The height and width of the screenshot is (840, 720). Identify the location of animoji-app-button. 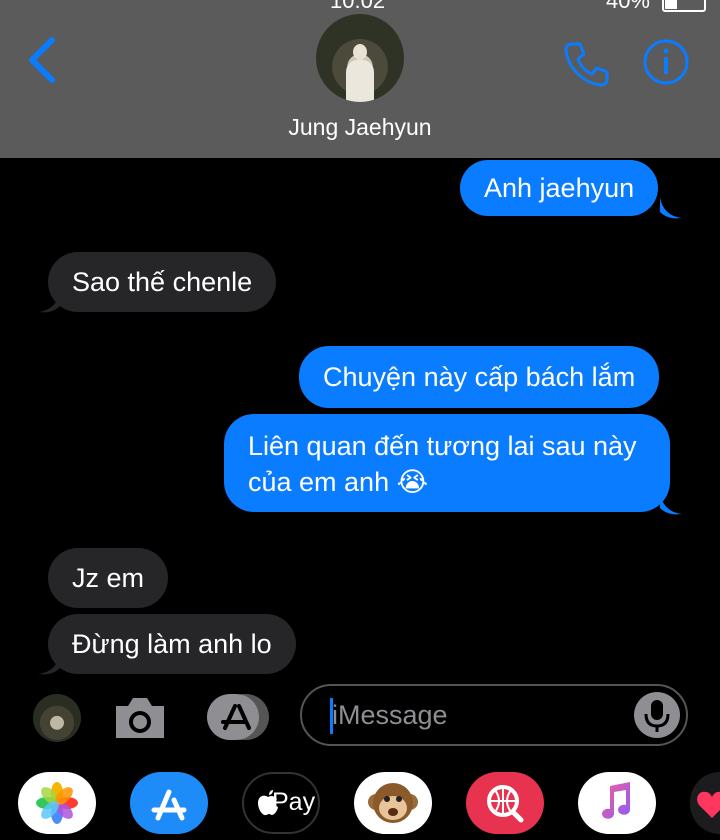
(393, 803).